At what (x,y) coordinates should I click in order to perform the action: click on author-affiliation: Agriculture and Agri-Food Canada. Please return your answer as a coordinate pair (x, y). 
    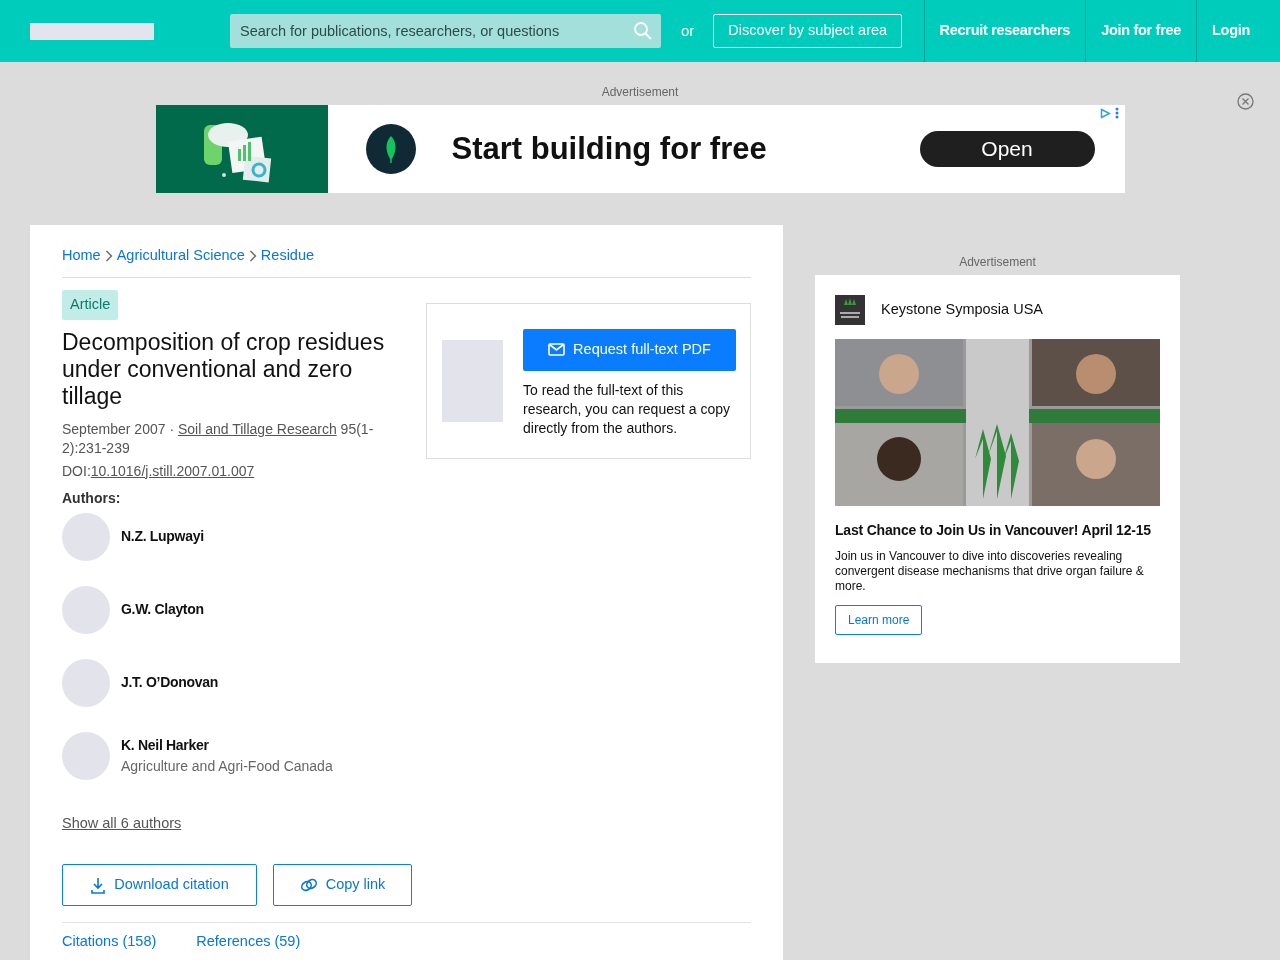
    Looking at the image, I should click on (227, 766).